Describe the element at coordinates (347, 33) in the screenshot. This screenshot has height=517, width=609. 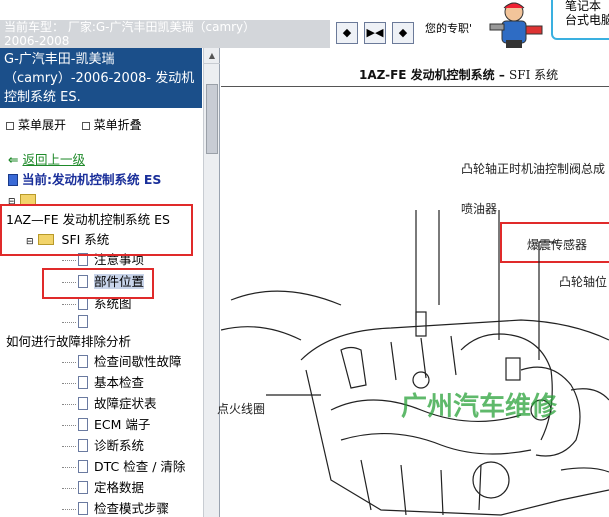
I see `nav-prev-button: ◆` at that location.